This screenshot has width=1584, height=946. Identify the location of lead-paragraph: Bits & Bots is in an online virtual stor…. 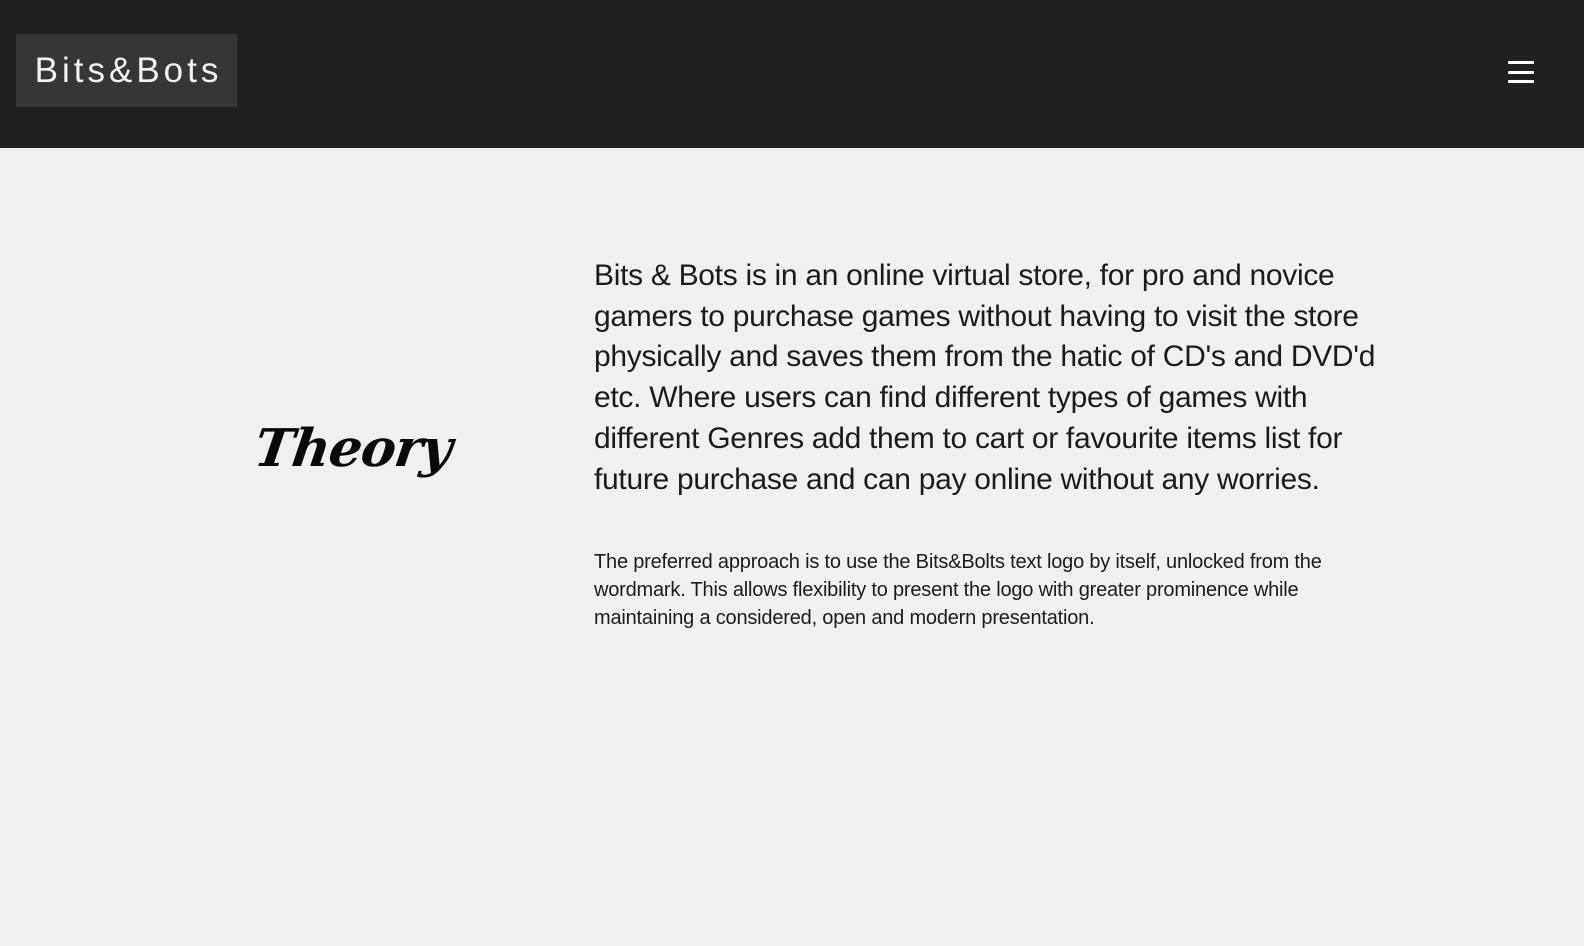
(985, 377).